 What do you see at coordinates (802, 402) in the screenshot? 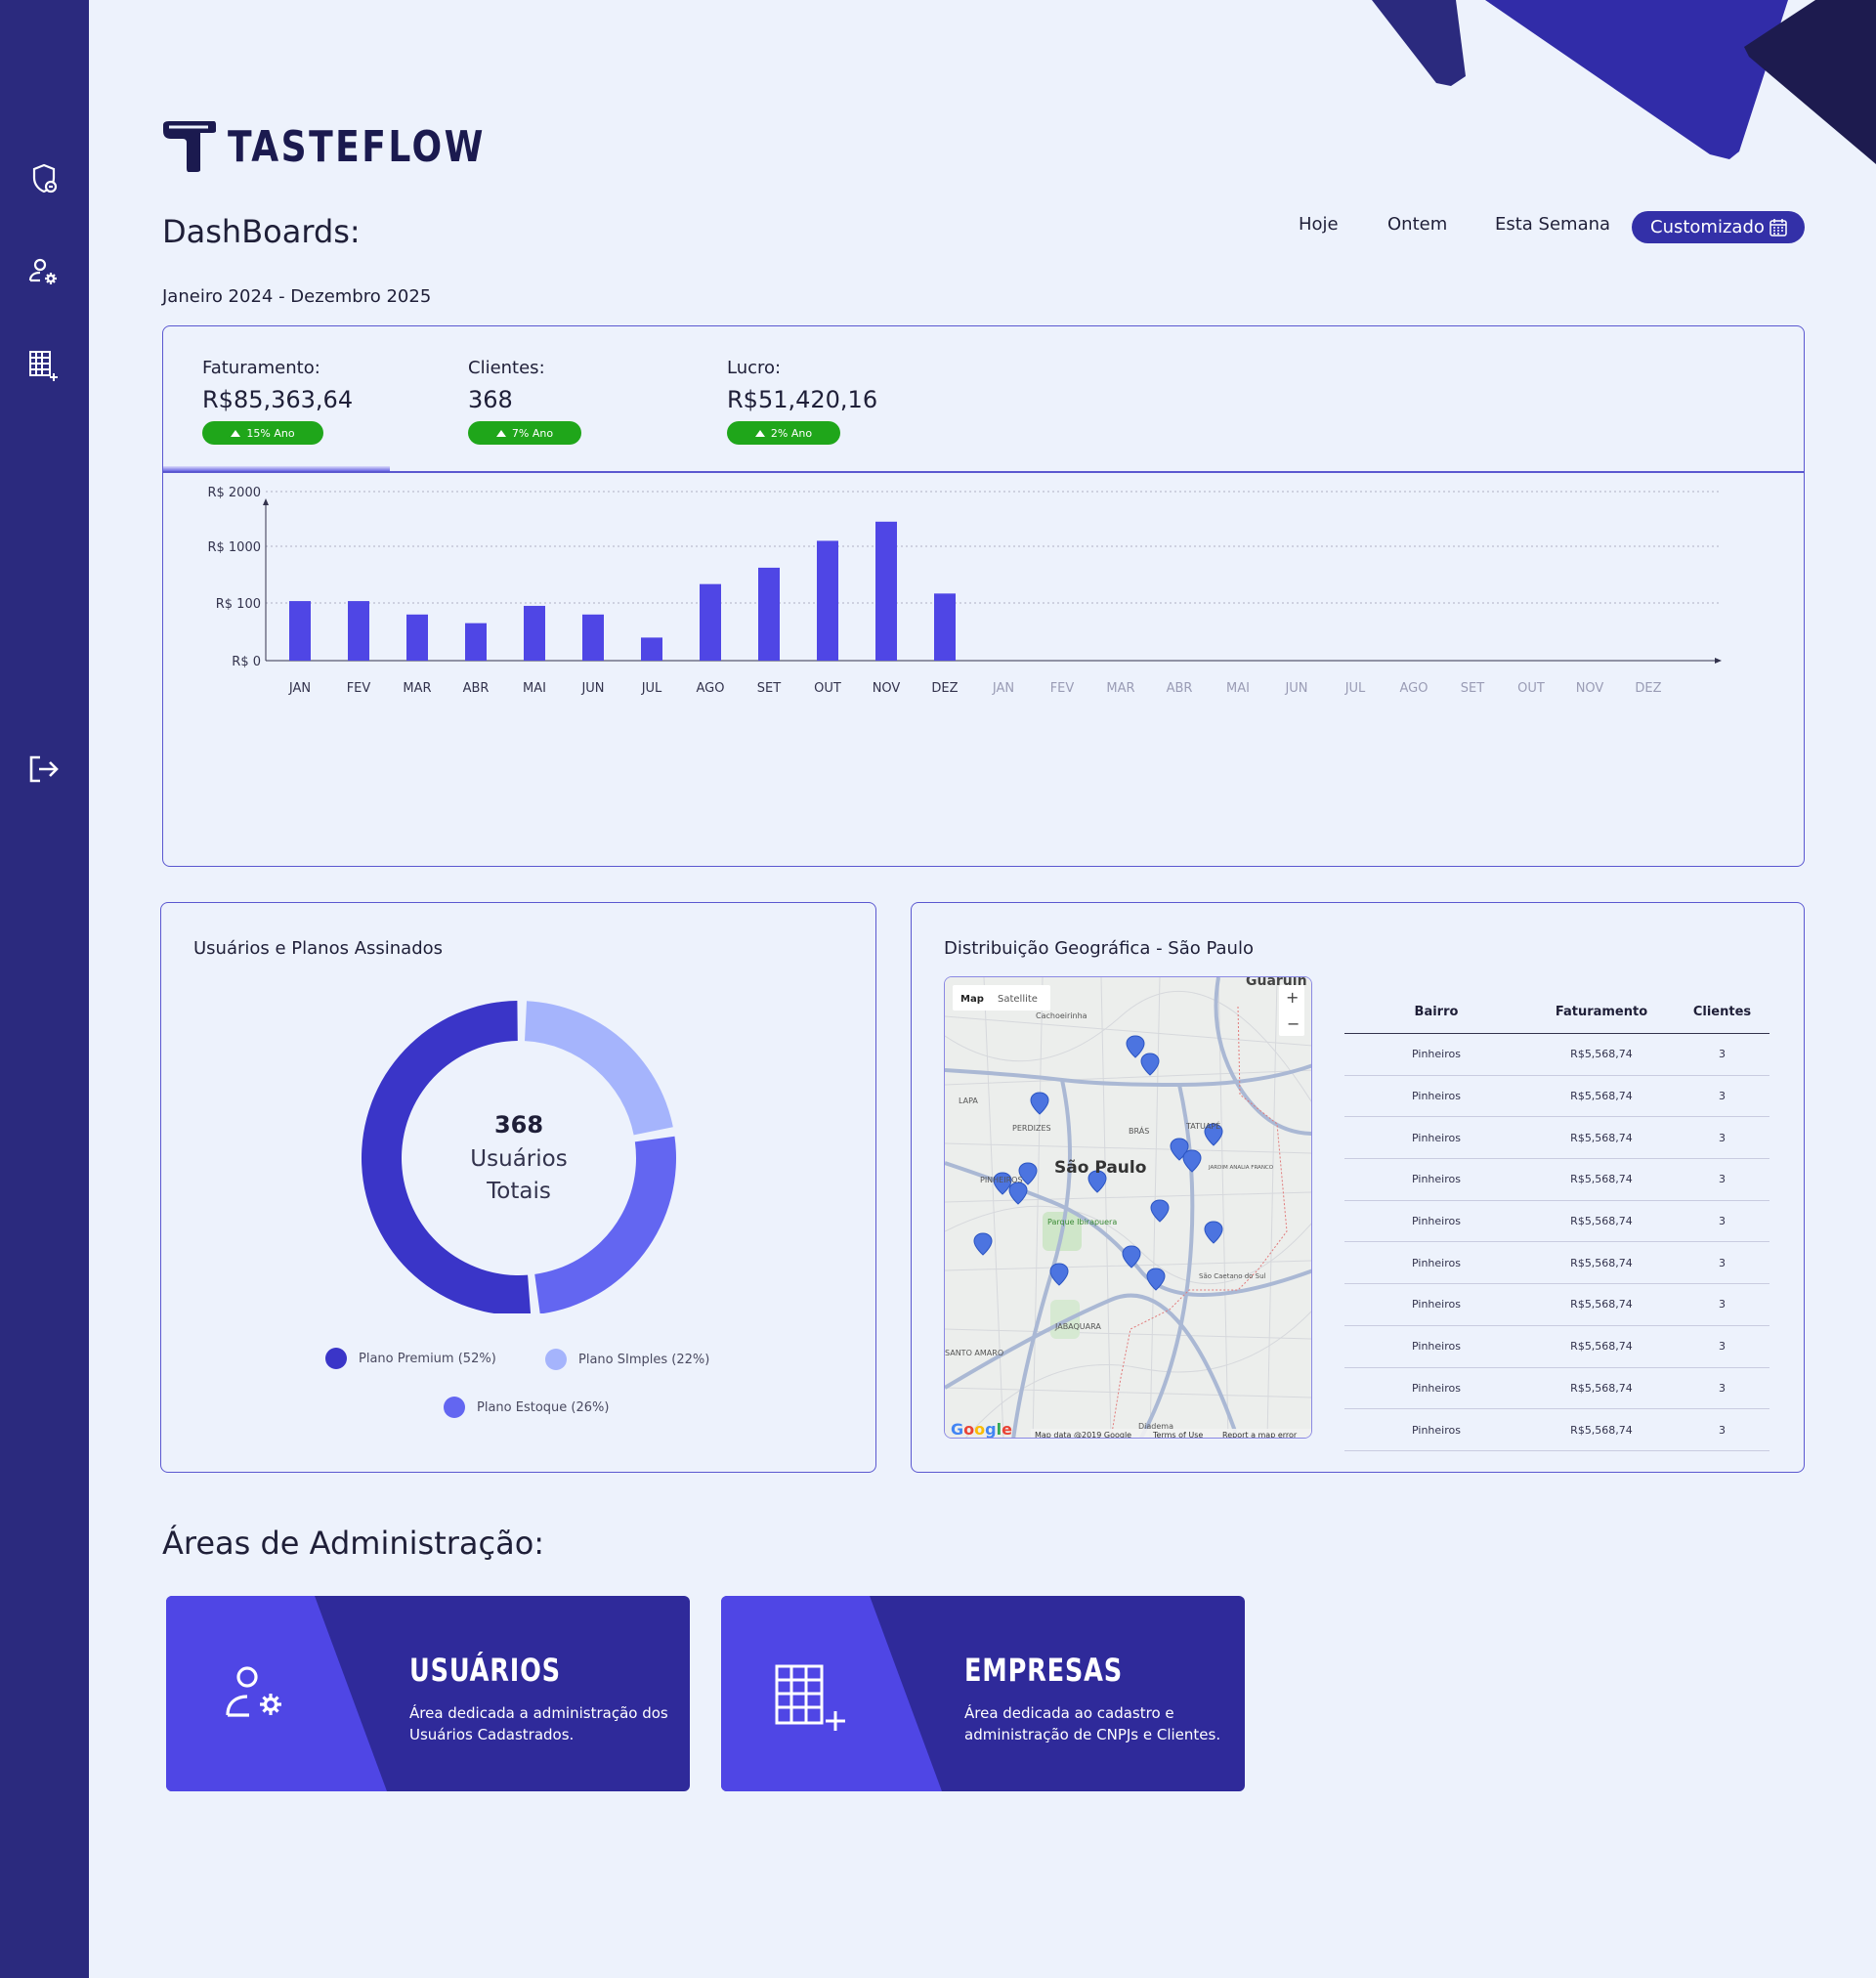
I see `kpi-profit: Lucro: R$51,420,16 2% Ano` at bounding box center [802, 402].